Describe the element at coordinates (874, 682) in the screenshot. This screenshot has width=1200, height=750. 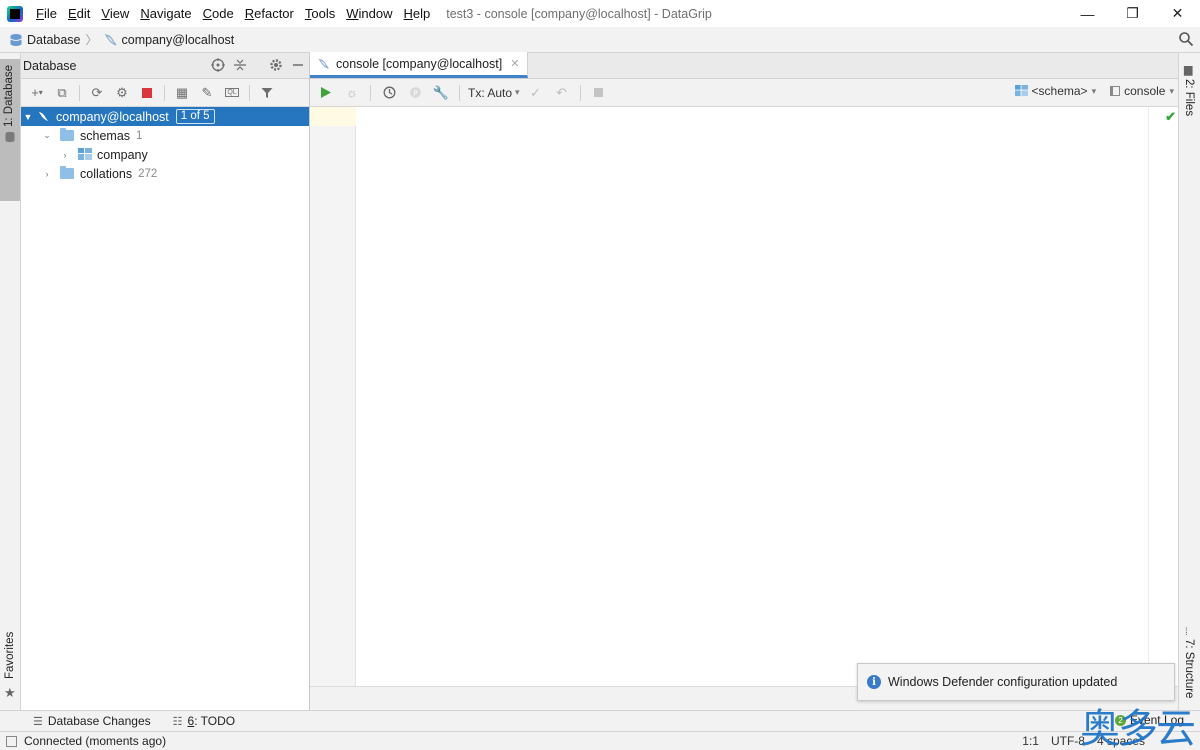
I see `info-icon: i` at that location.